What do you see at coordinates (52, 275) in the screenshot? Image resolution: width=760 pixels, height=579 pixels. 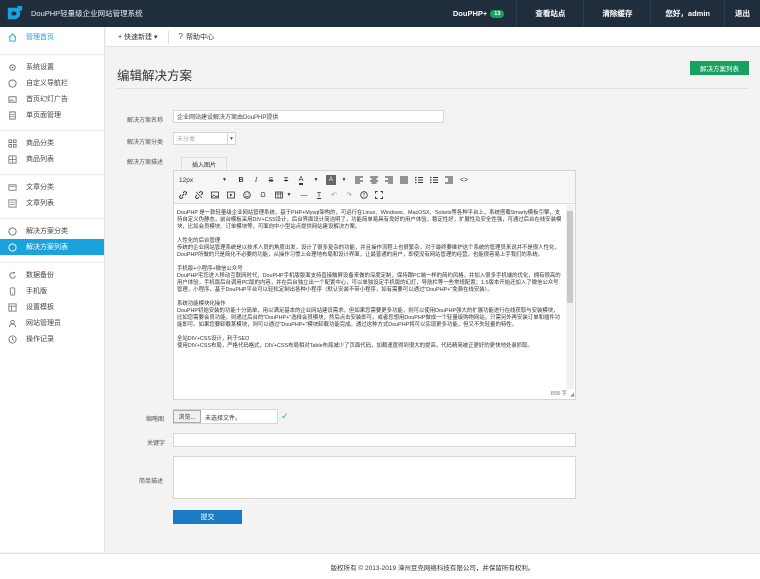 I see `sidebar-item-backup: 数据备份` at bounding box center [52, 275].